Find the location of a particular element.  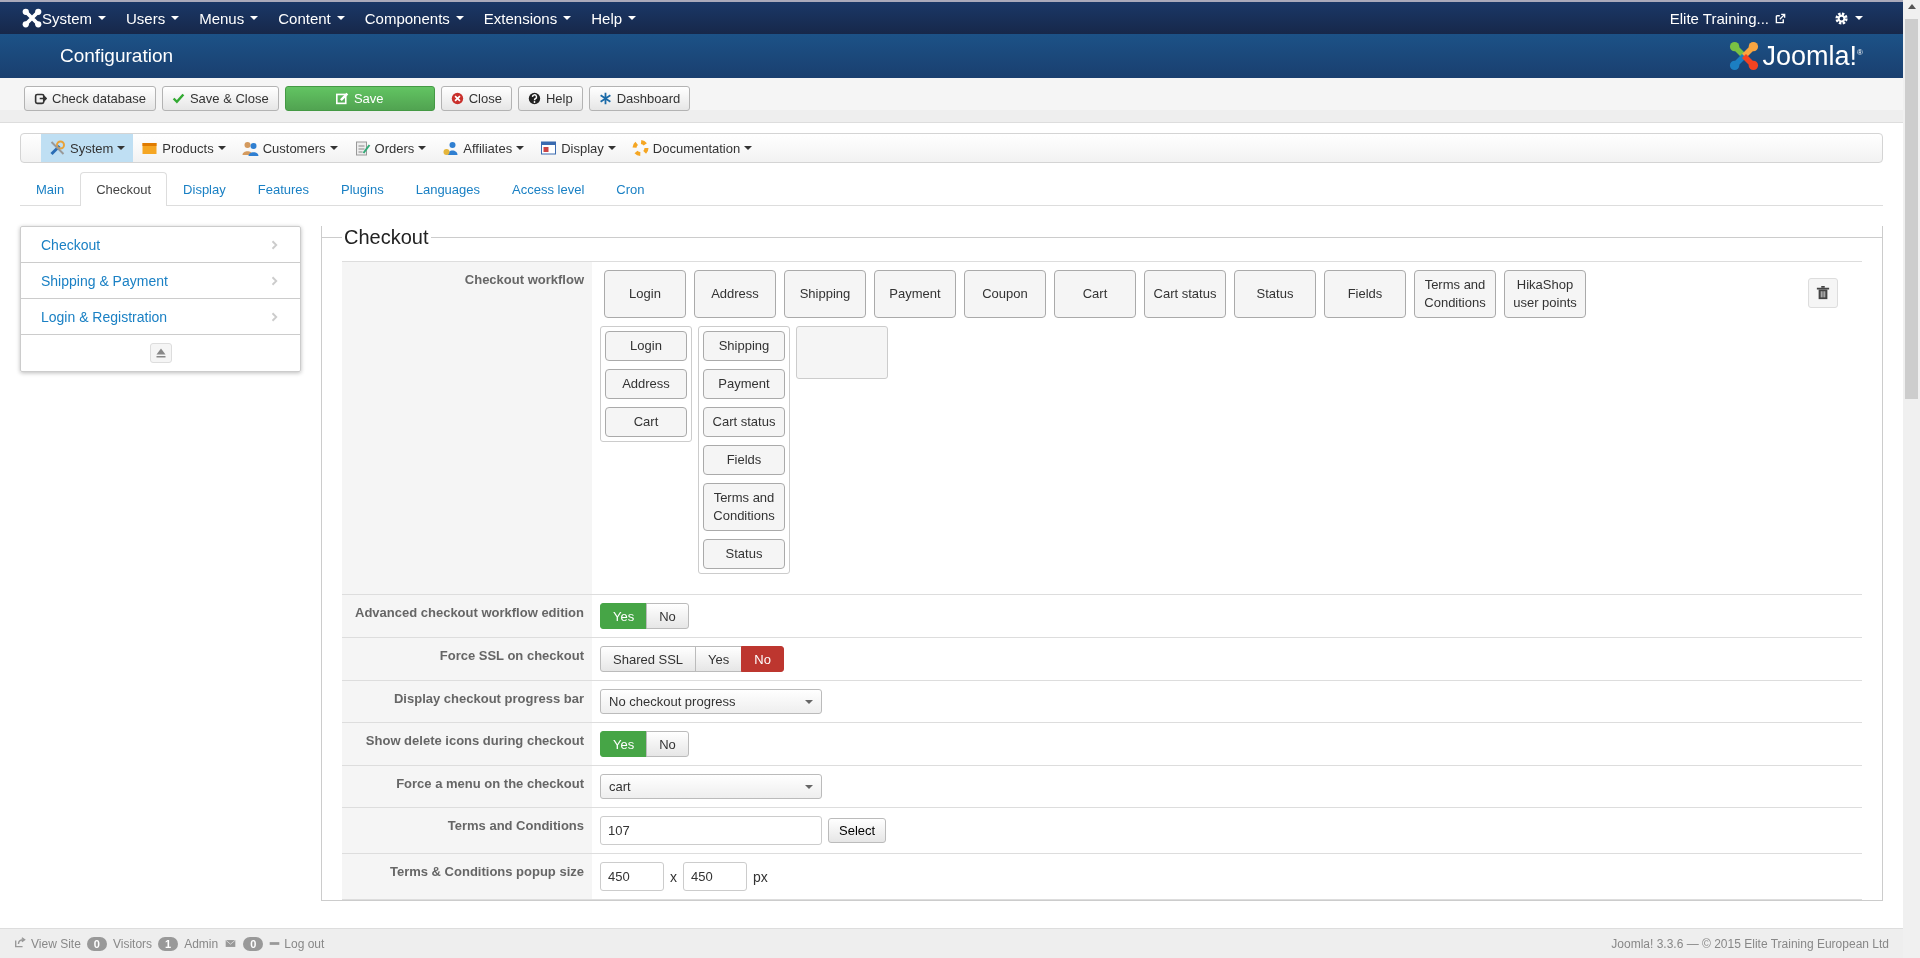

collapse-button is located at coordinates (160, 353).